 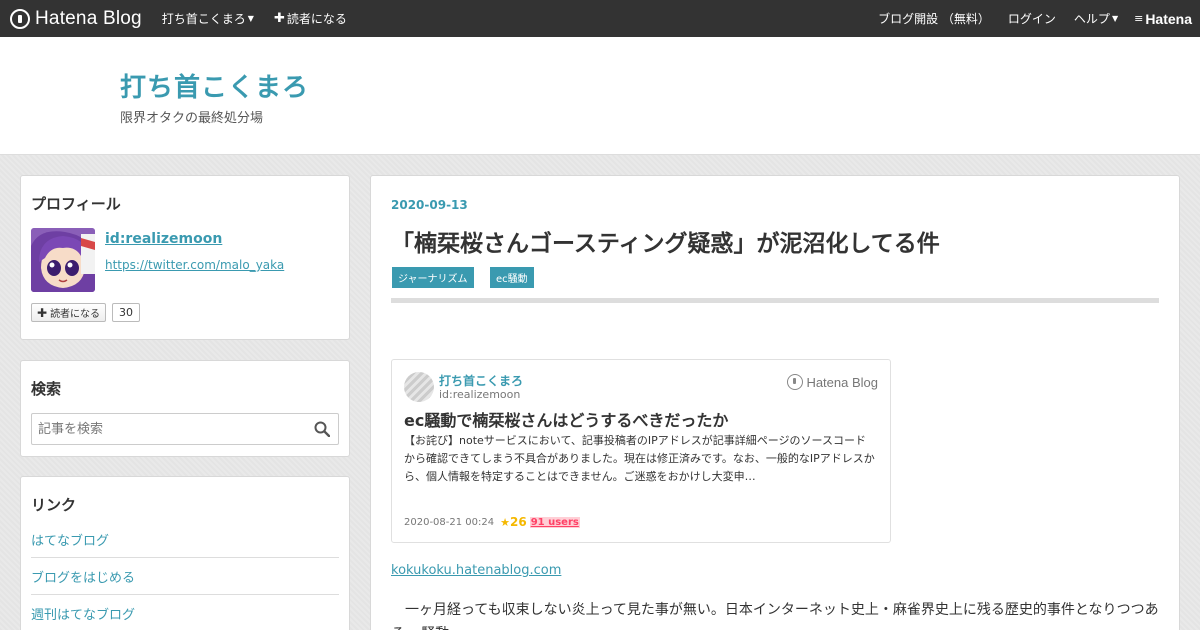 I want to click on subscribe-button: ✚ 読者になる, so click(x=310, y=18).